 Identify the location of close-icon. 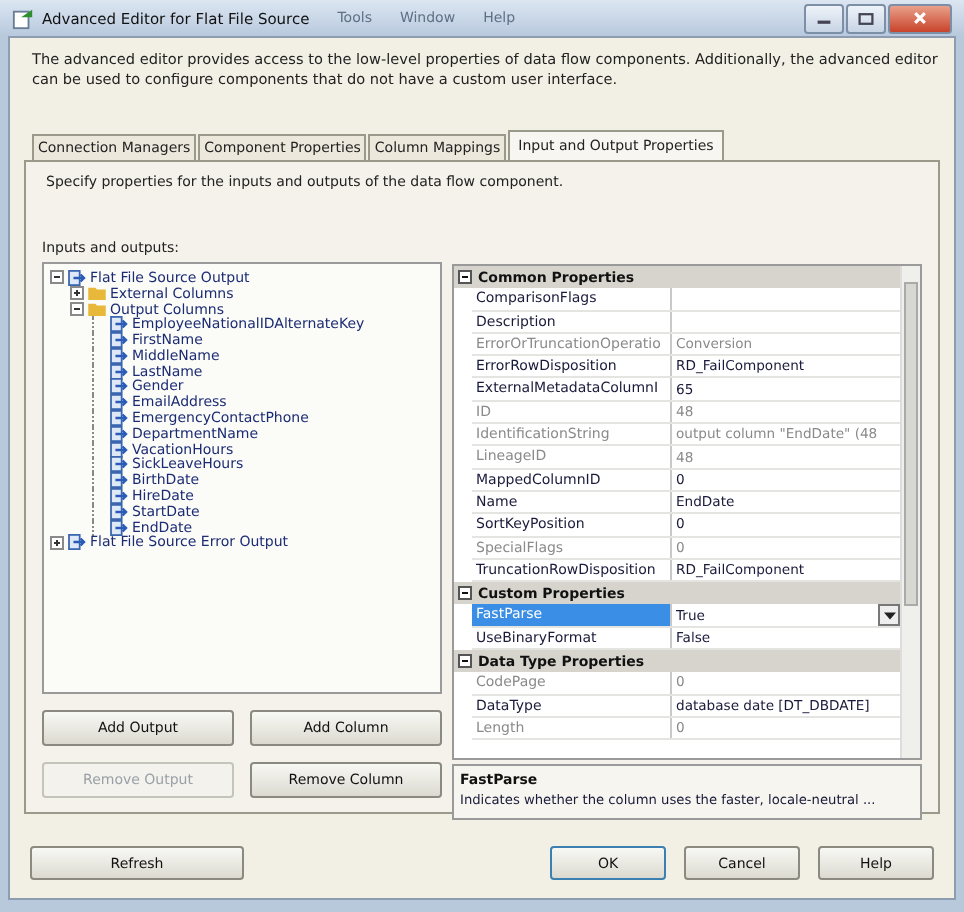
(920, 18).